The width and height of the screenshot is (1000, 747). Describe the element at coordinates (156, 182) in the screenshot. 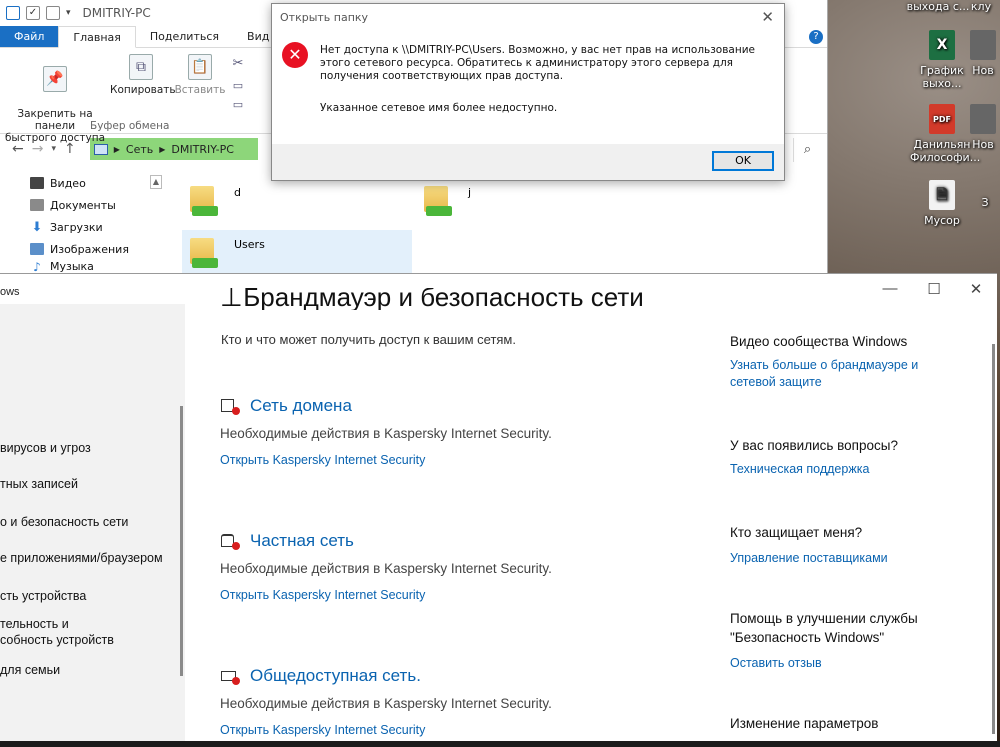

I see `nav-scroll-up-button: ▲` at that location.